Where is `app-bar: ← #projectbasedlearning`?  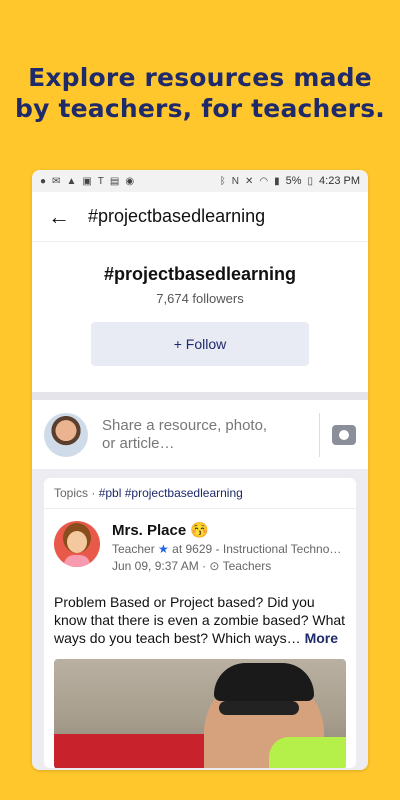 app-bar: ← #projectbasedlearning is located at coordinates (200, 217).